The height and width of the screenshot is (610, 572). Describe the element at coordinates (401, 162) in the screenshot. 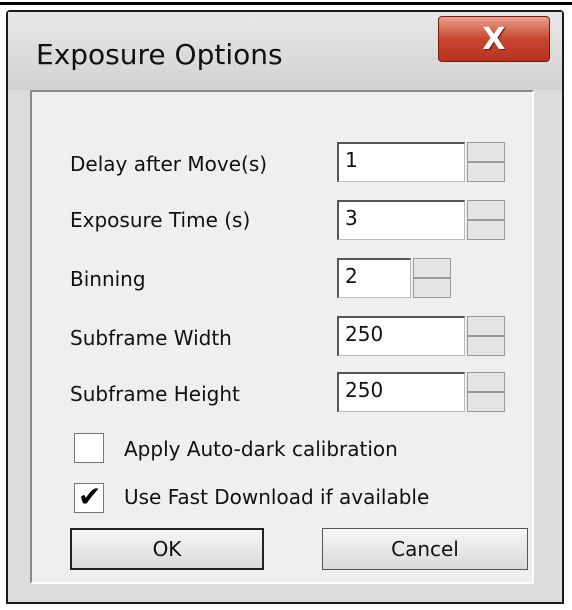

I see `delay-input: 1` at that location.